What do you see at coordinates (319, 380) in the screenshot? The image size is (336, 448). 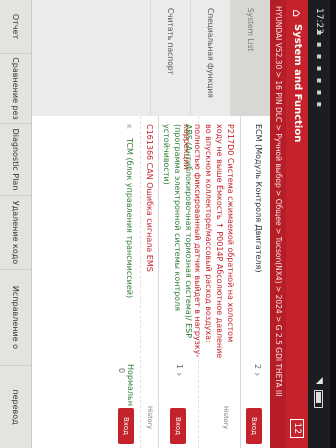 I see `wifi-icon: ◥` at bounding box center [319, 380].